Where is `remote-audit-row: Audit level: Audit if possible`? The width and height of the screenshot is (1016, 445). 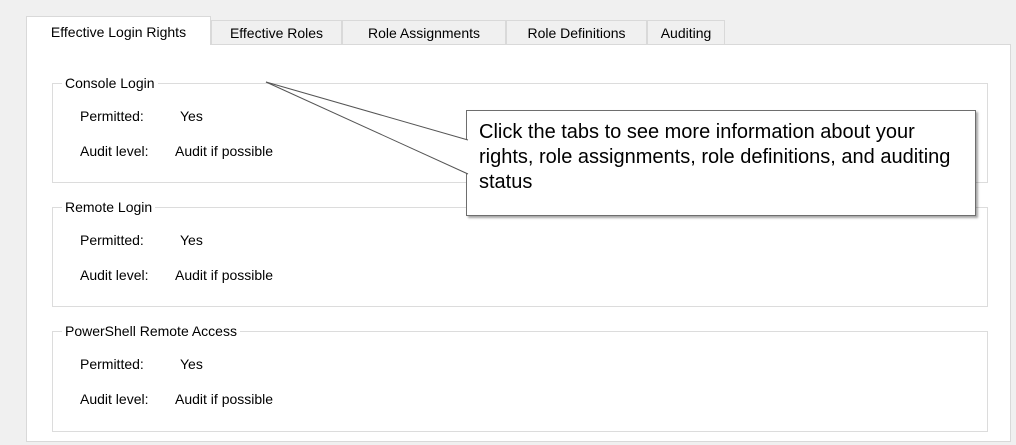 remote-audit-row: Audit level: Audit if possible is located at coordinates (176, 275).